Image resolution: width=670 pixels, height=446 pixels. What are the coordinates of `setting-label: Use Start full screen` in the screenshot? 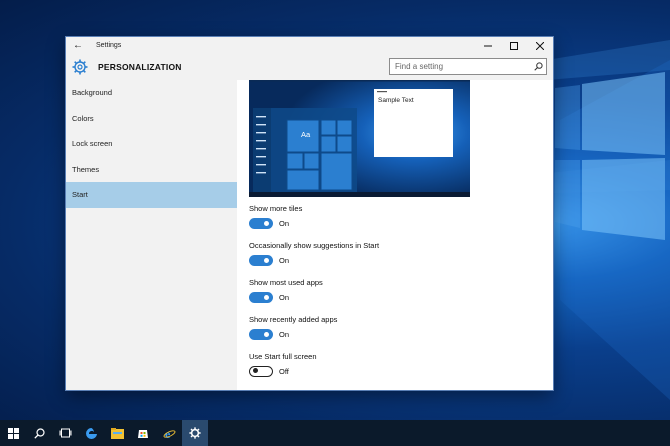 It's located at (283, 356).